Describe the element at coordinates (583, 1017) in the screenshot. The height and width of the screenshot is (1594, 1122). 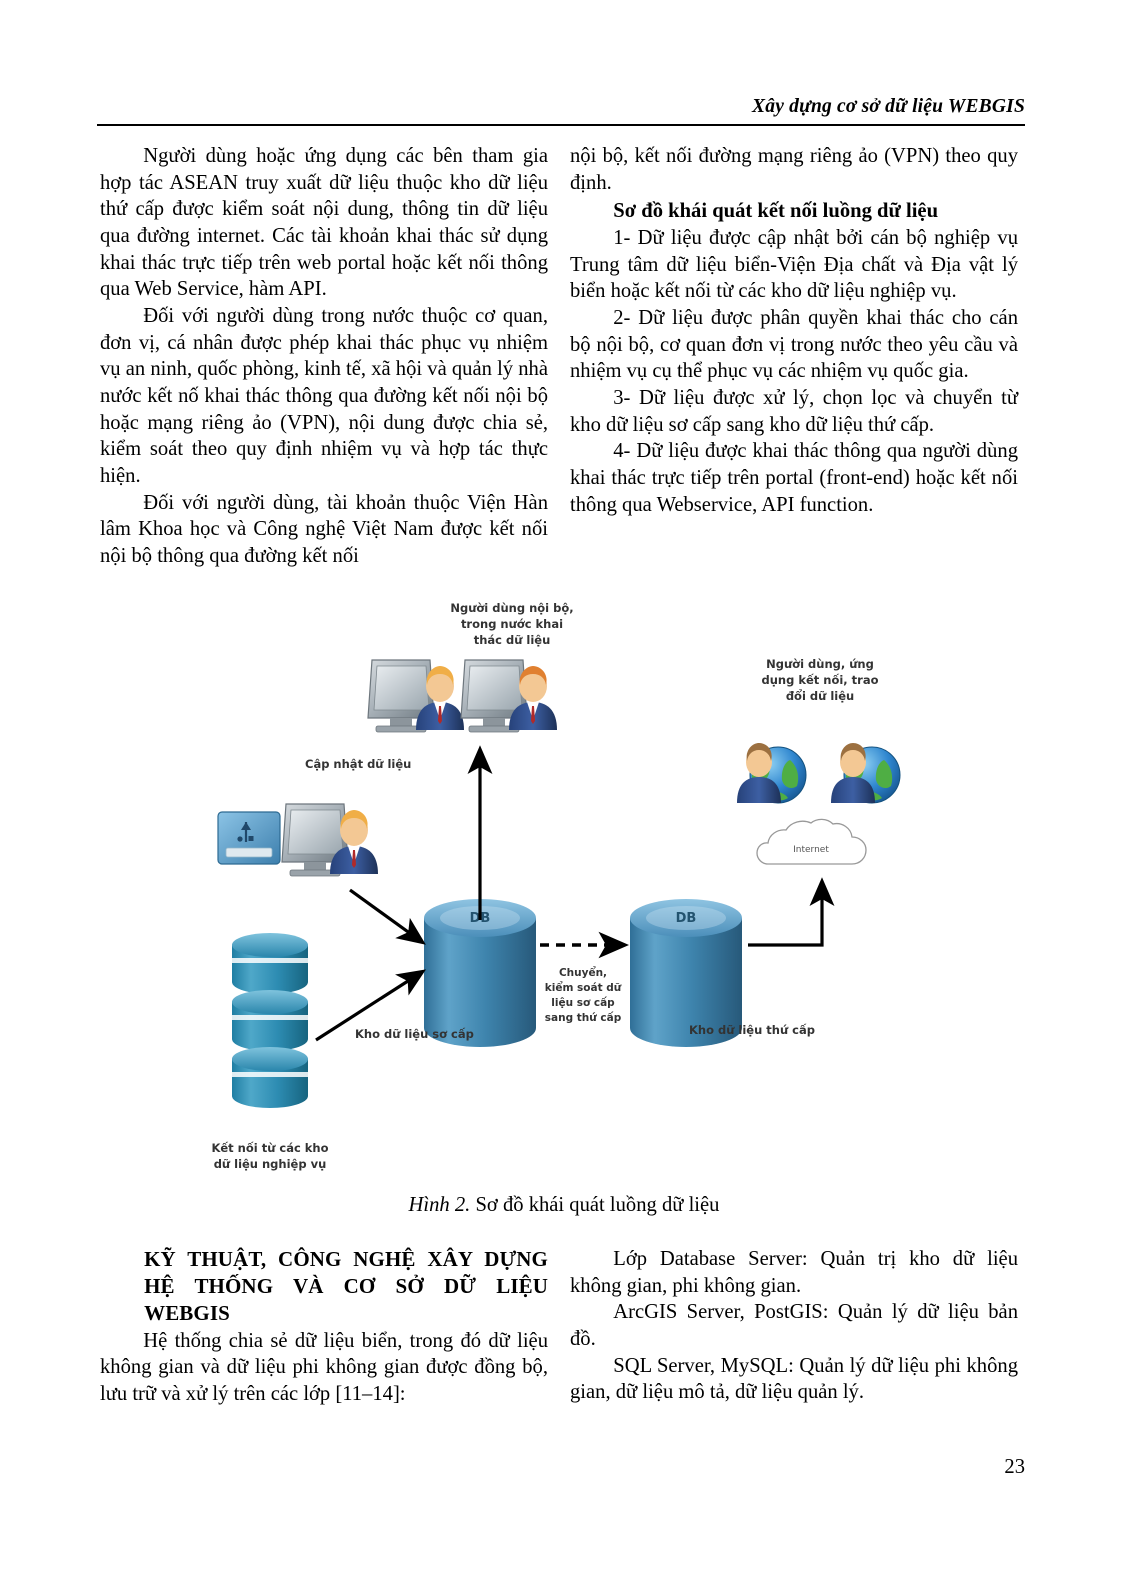
I see `transfer-line-4: sang thứ cấp` at that location.